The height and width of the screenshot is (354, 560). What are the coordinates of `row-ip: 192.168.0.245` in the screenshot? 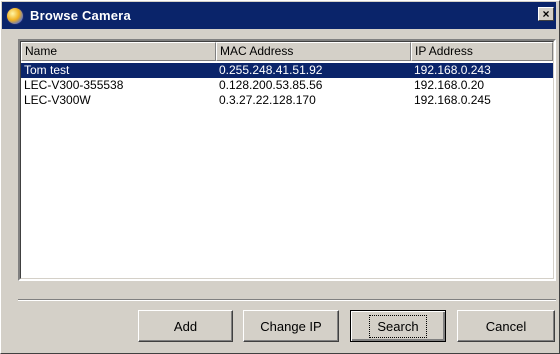 It's located at (452, 100).